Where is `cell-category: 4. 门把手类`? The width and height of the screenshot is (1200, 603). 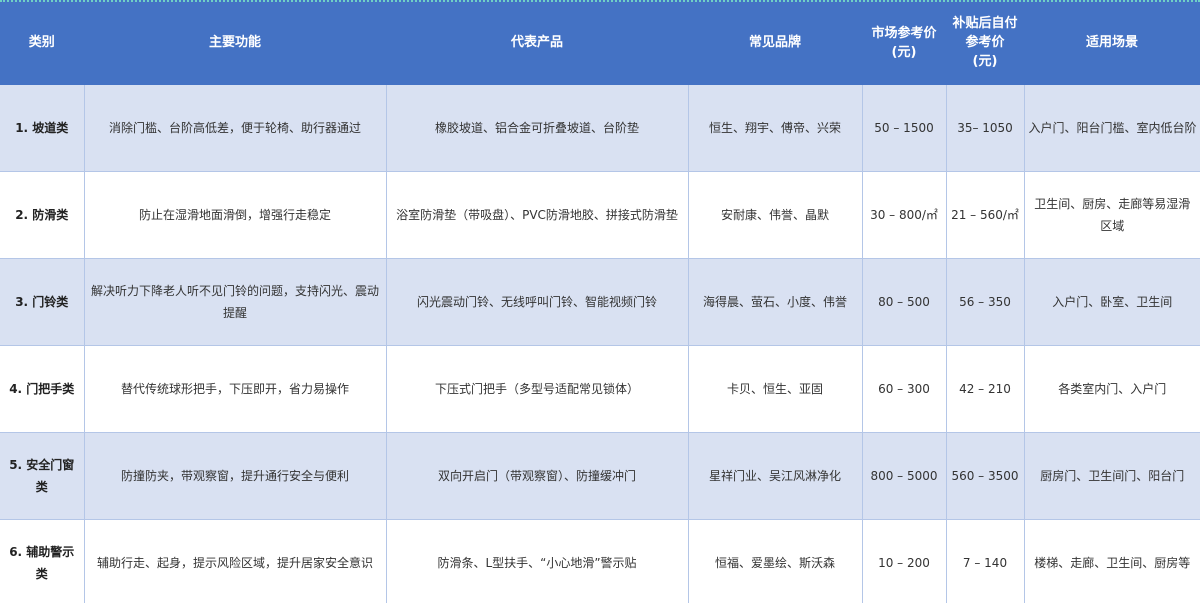 cell-category: 4. 门把手类 is located at coordinates (42, 389).